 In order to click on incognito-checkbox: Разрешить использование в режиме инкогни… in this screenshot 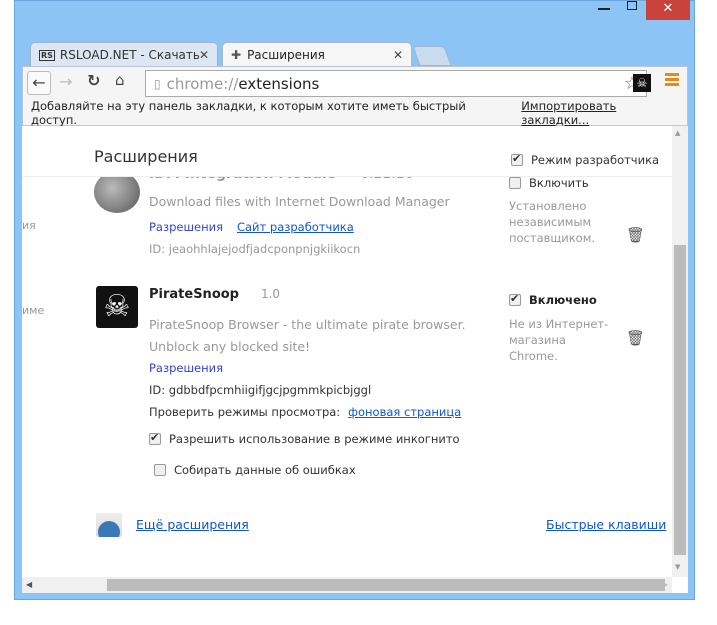, I will do `click(304, 438)`.